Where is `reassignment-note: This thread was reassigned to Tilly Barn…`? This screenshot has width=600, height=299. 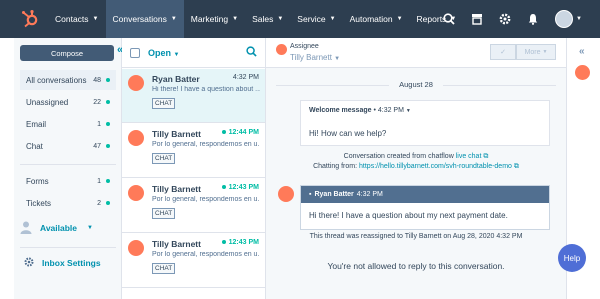
reassignment-note: This thread was reassigned to Tilly Barn… is located at coordinates (416, 236).